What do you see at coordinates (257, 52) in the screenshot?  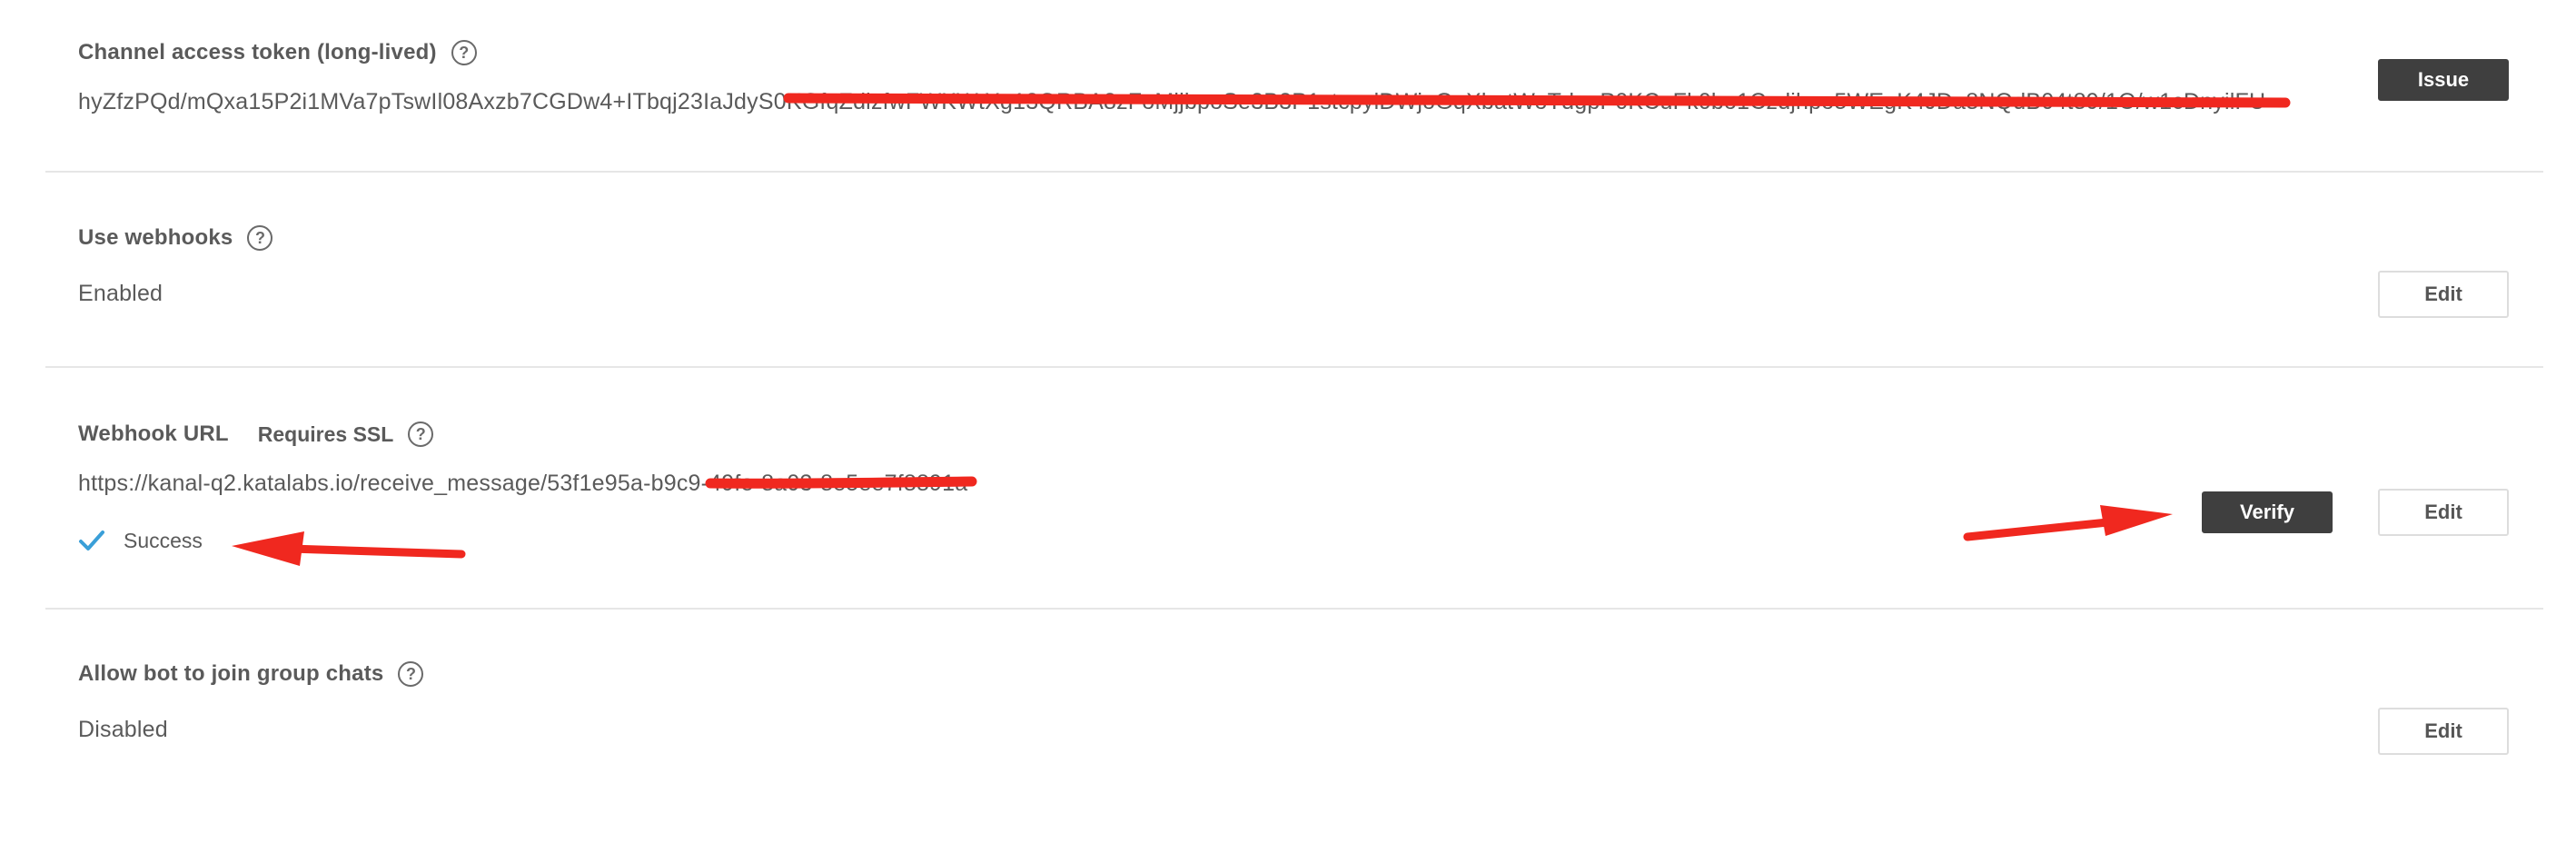 I see `token-title: Channel access token (long-lived)` at bounding box center [257, 52].